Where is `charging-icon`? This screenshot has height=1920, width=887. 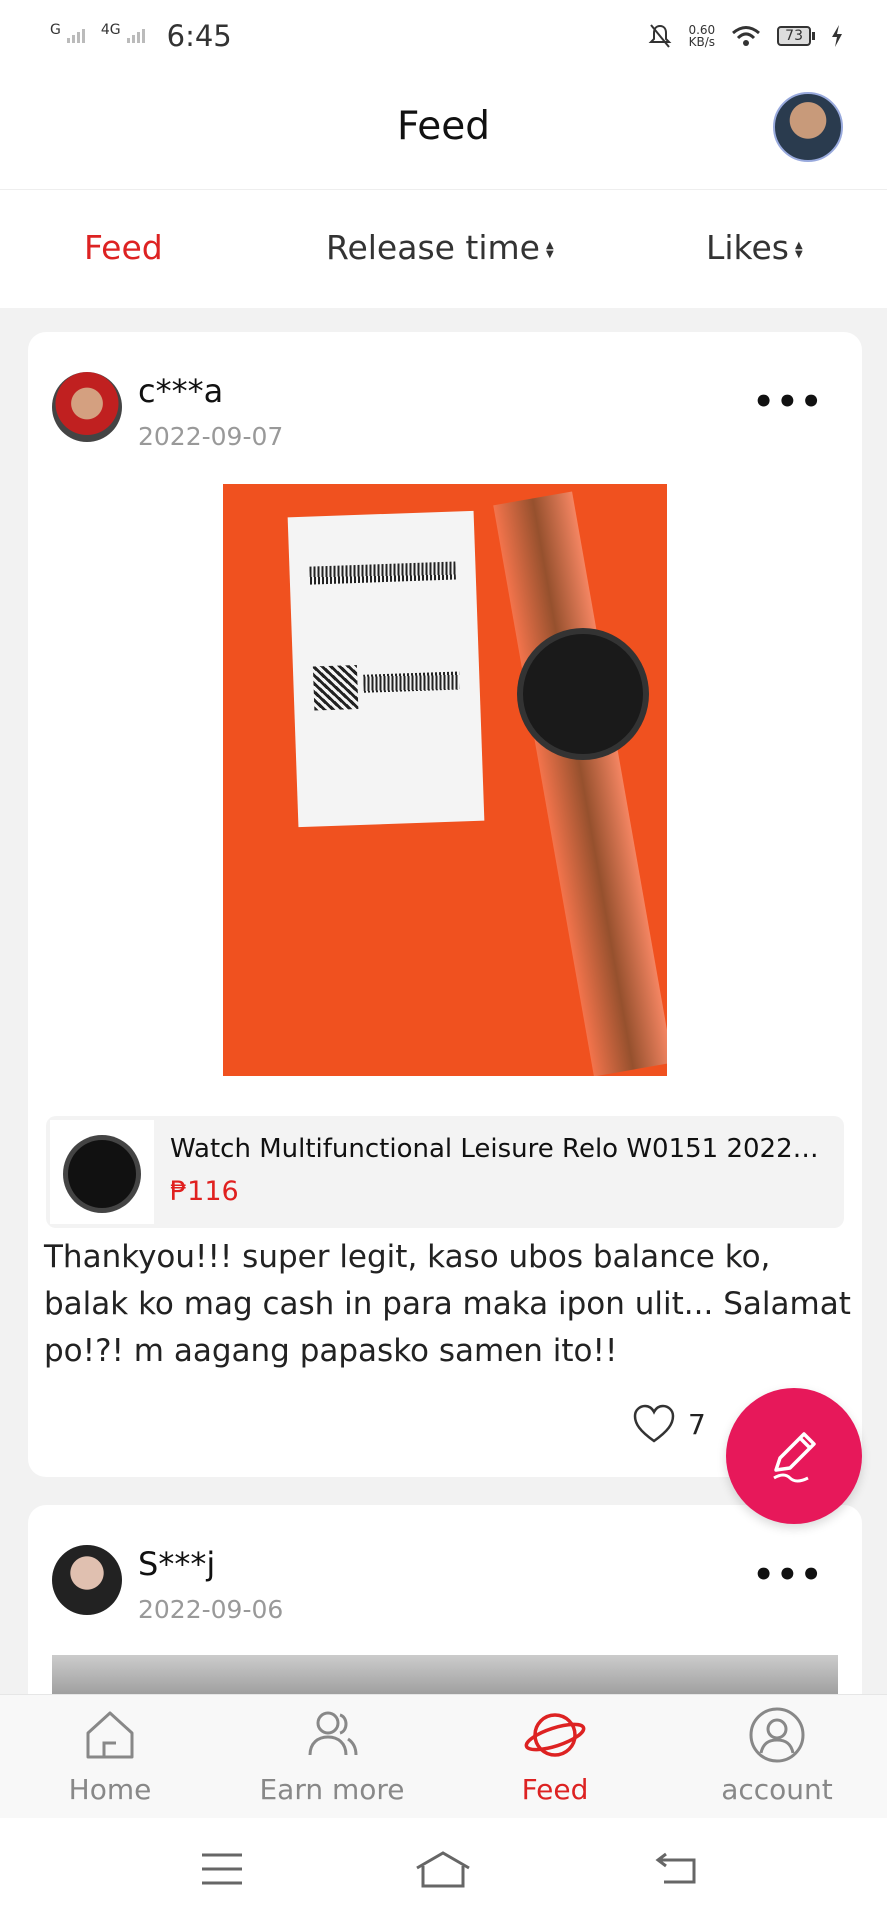 charging-icon is located at coordinates (837, 36).